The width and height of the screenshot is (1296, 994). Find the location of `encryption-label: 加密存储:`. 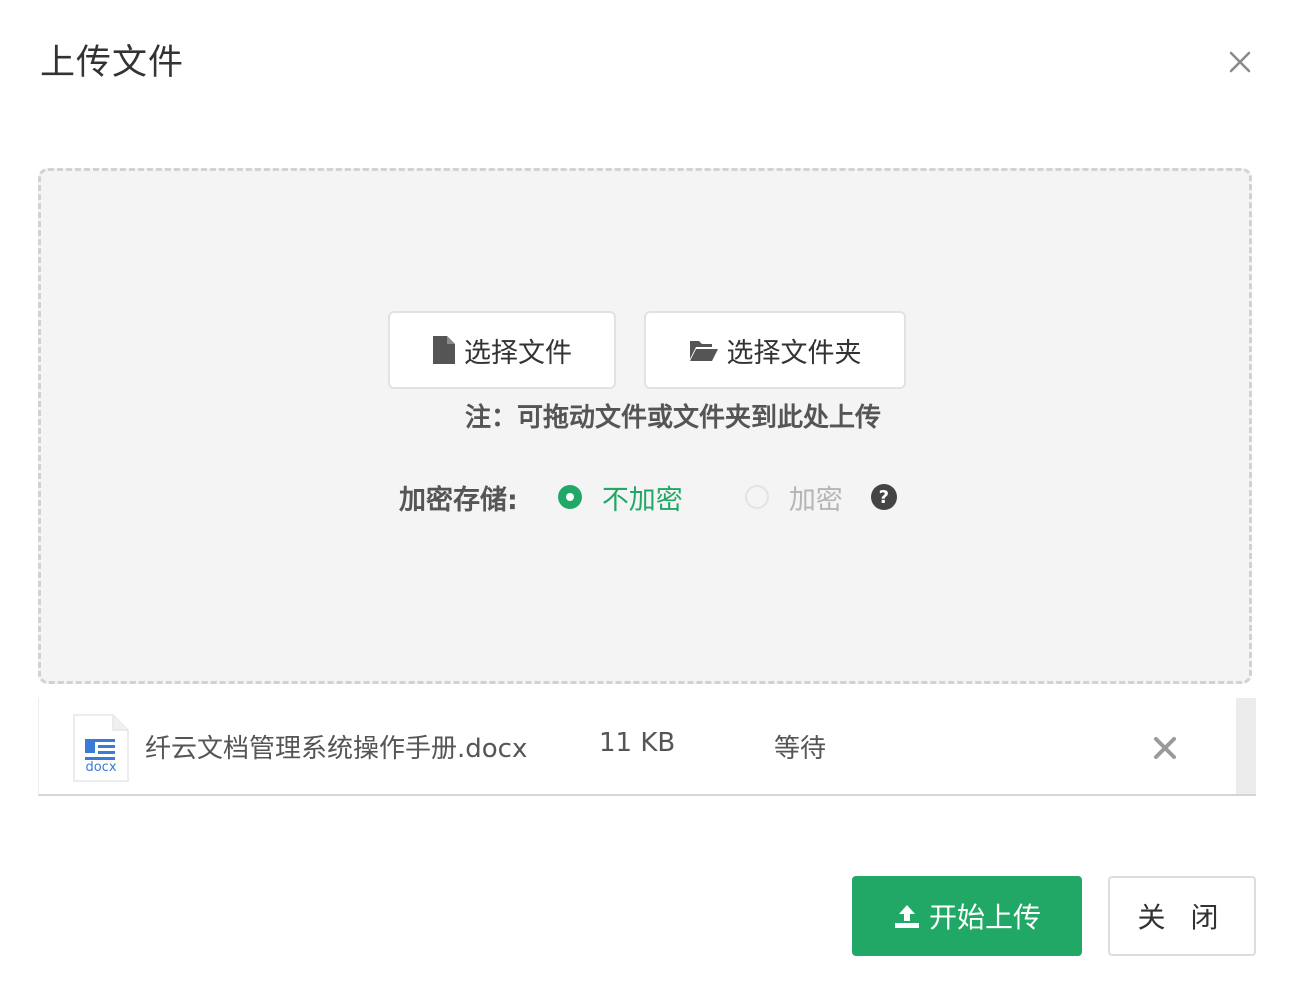

encryption-label: 加密存储: is located at coordinates (458, 500).